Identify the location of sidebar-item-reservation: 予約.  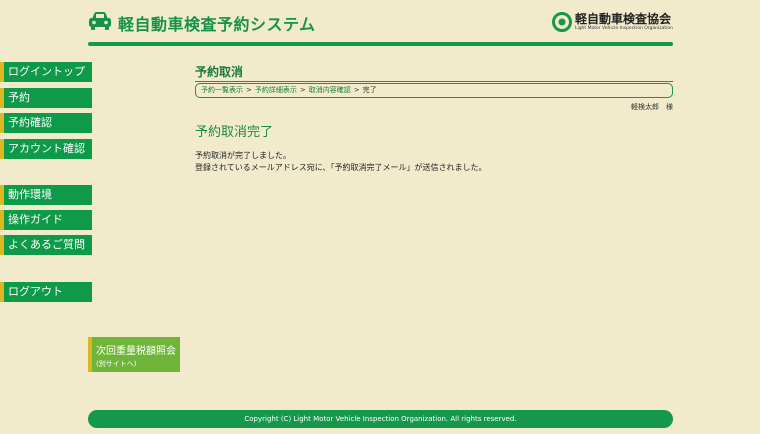
(46, 98).